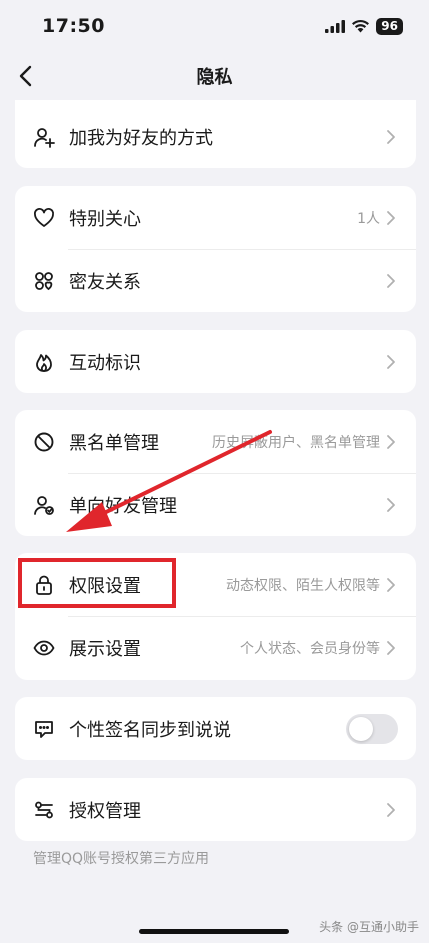 This screenshot has height=943, width=429. I want to click on auth-icon, so click(44, 810).